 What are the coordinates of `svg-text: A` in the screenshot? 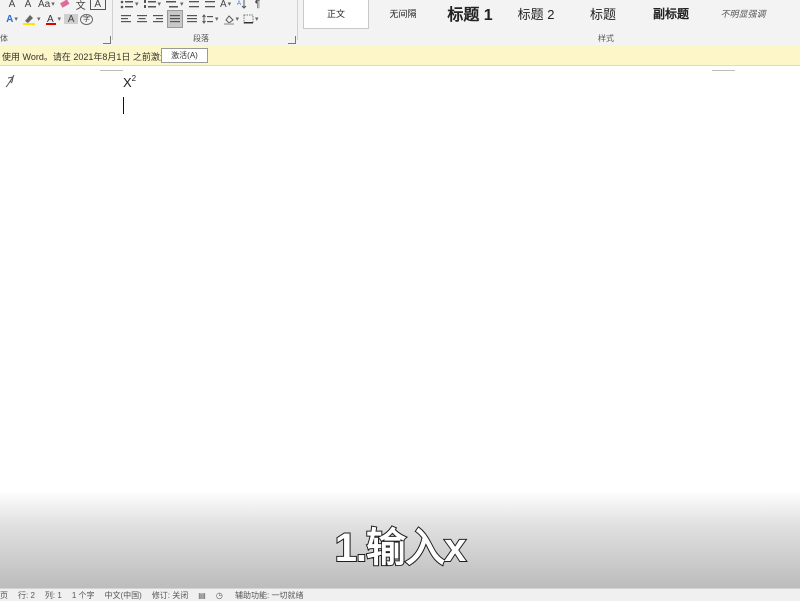 It's located at (239, 4).